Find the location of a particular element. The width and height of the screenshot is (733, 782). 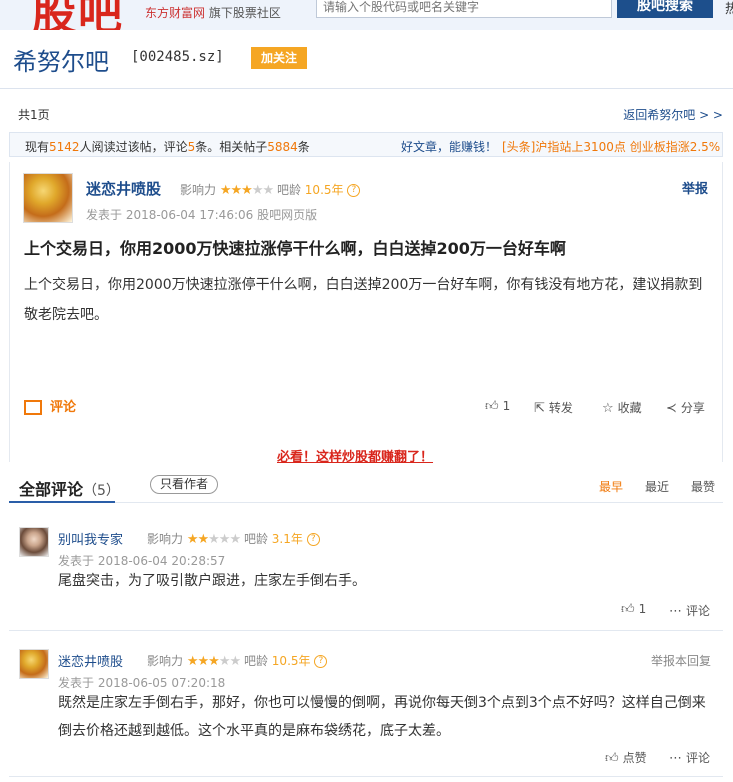

post-author-line: 迷恋井喷股 is located at coordinates (123, 188).